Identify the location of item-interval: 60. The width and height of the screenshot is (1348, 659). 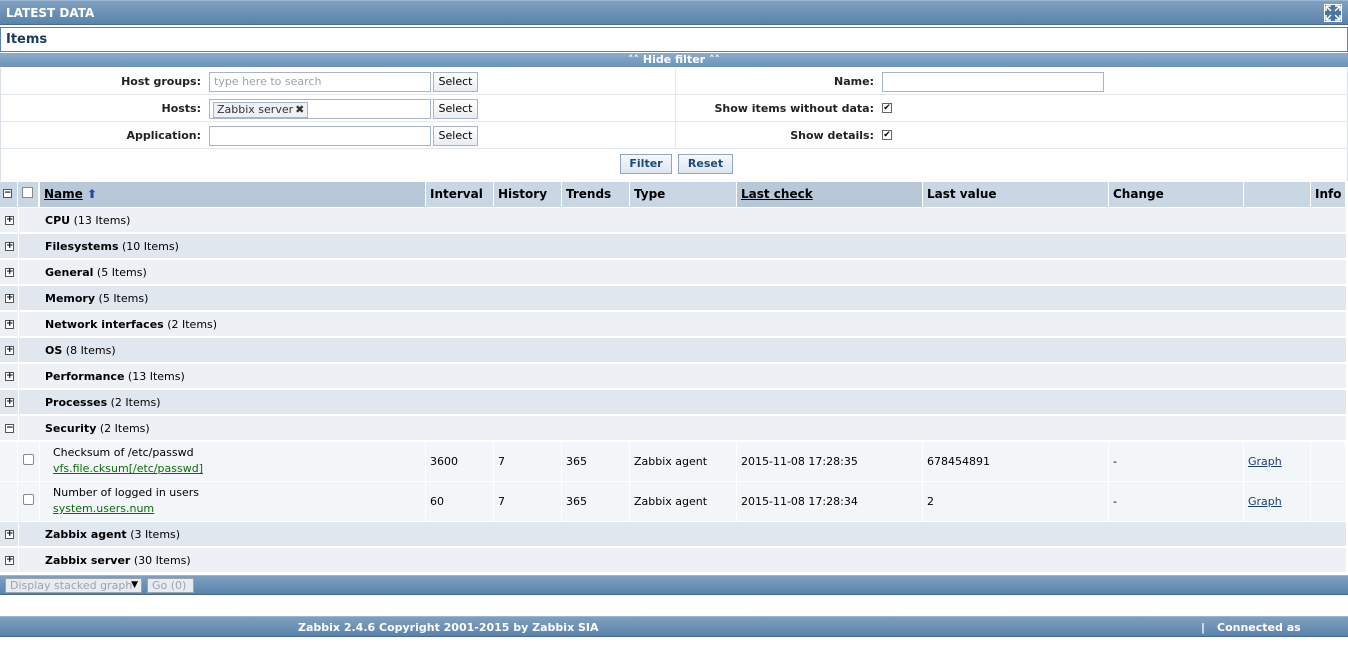
(460, 502).